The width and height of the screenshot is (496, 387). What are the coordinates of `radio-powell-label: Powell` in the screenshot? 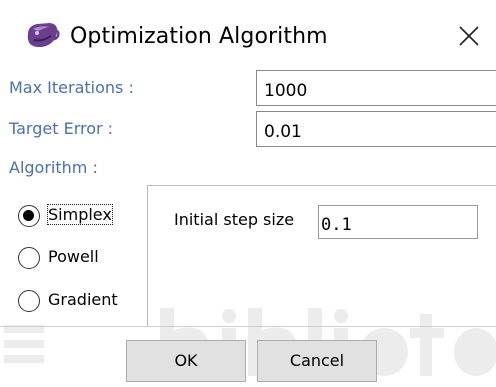 It's located at (73, 256).